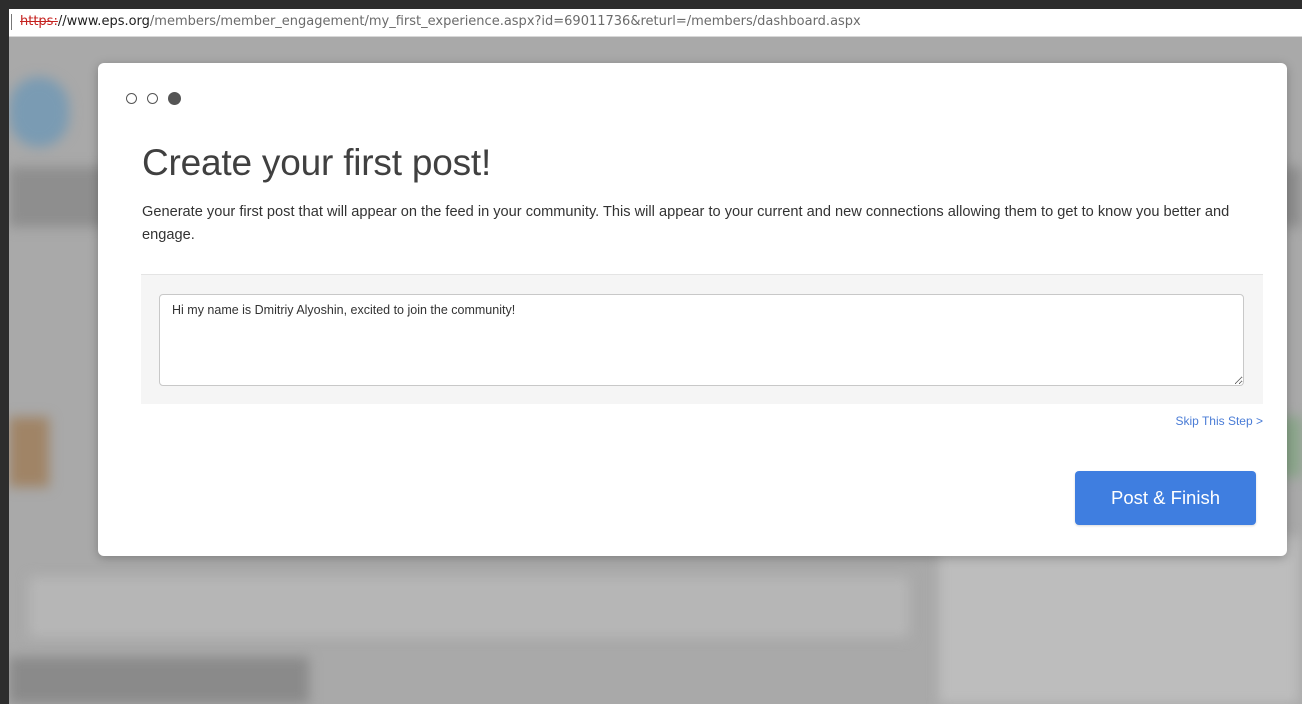  I want to click on modal-title: Create your first post!, so click(317, 162).